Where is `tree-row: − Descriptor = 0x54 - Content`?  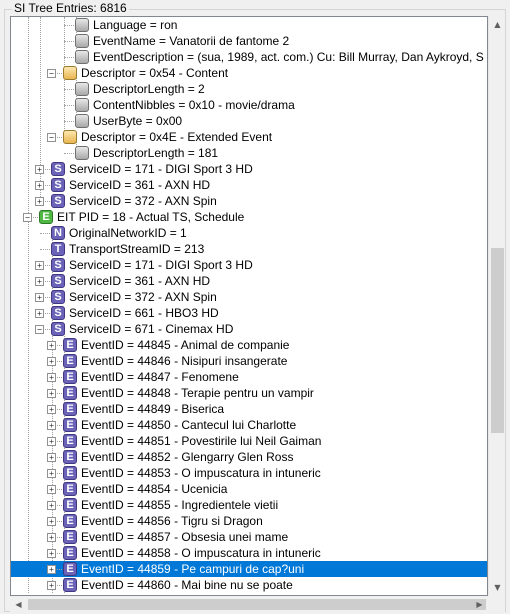
tree-row: − Descriptor = 0x54 - Content is located at coordinates (249, 73).